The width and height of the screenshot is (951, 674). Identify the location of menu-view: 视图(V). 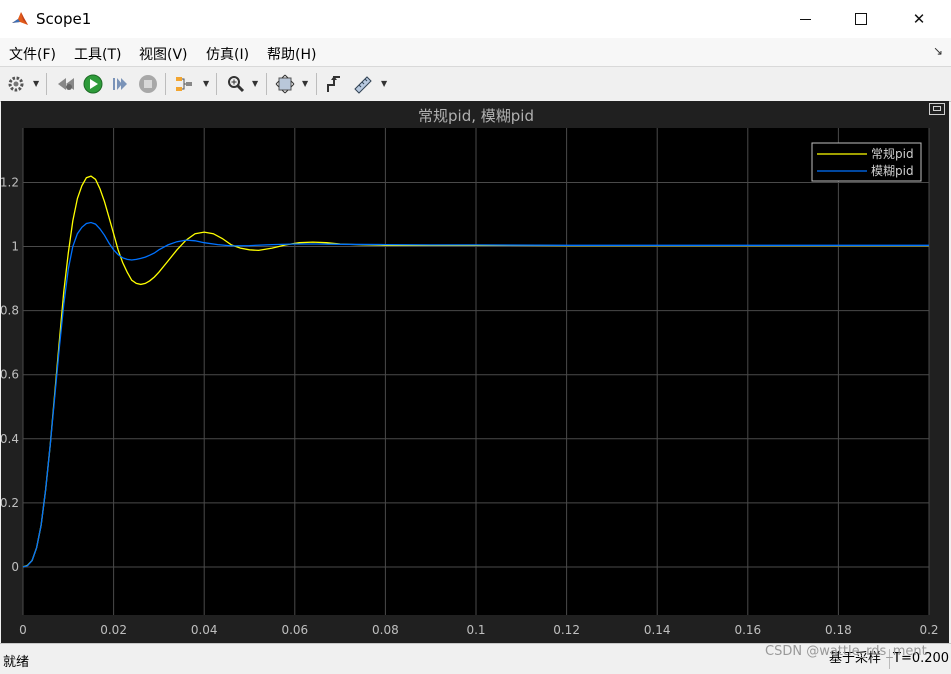
(163, 54).